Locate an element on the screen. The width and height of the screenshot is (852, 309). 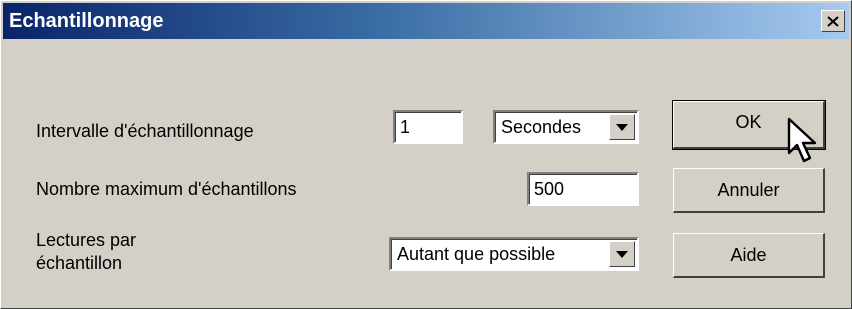
interval-unit-select: Secondes is located at coordinates (566, 127).